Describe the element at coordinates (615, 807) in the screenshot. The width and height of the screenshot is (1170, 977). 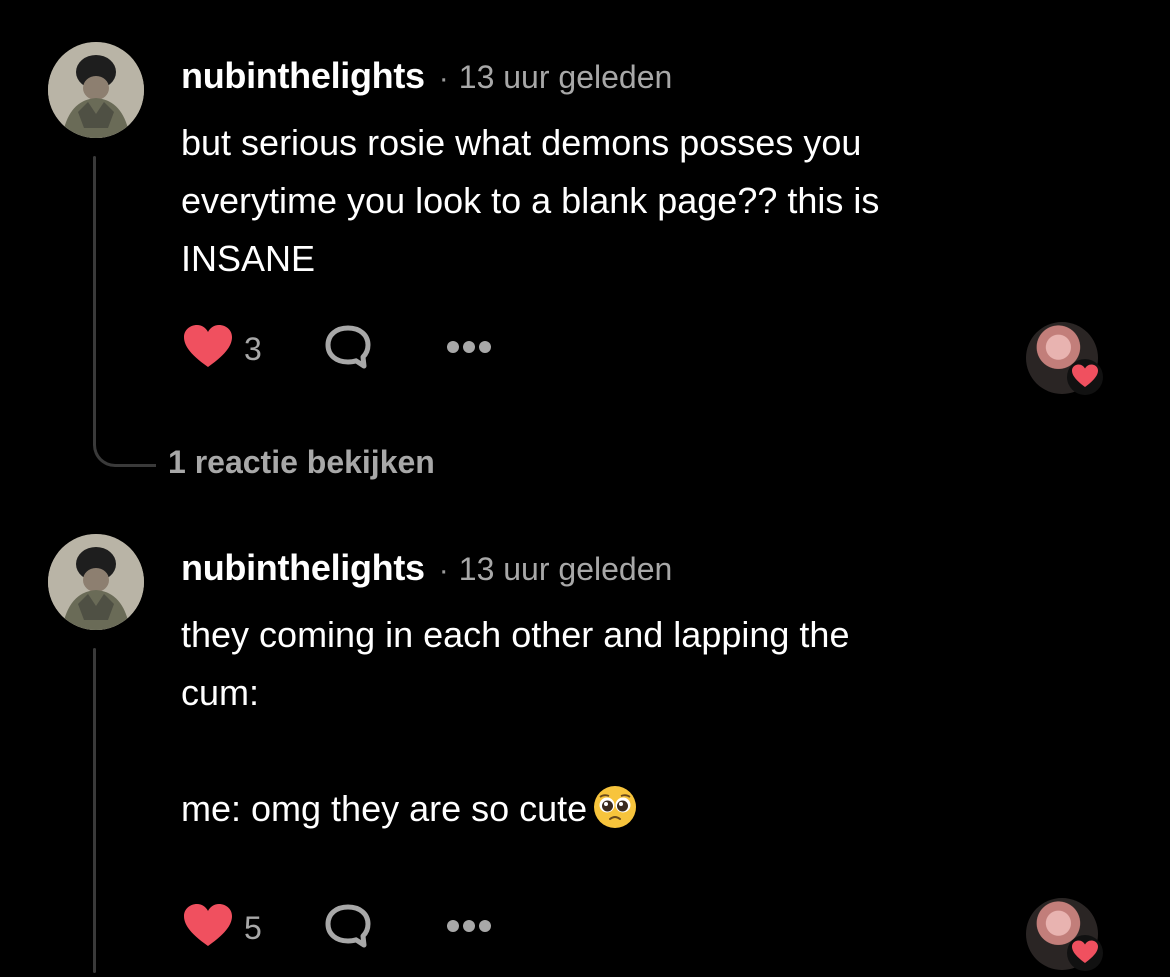
I see `pleading-face-emoji` at that location.